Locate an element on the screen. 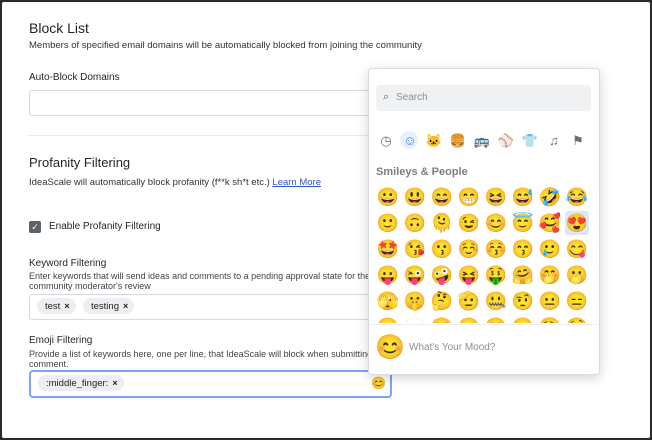  emoji-option: 🥲 is located at coordinates (550, 249).